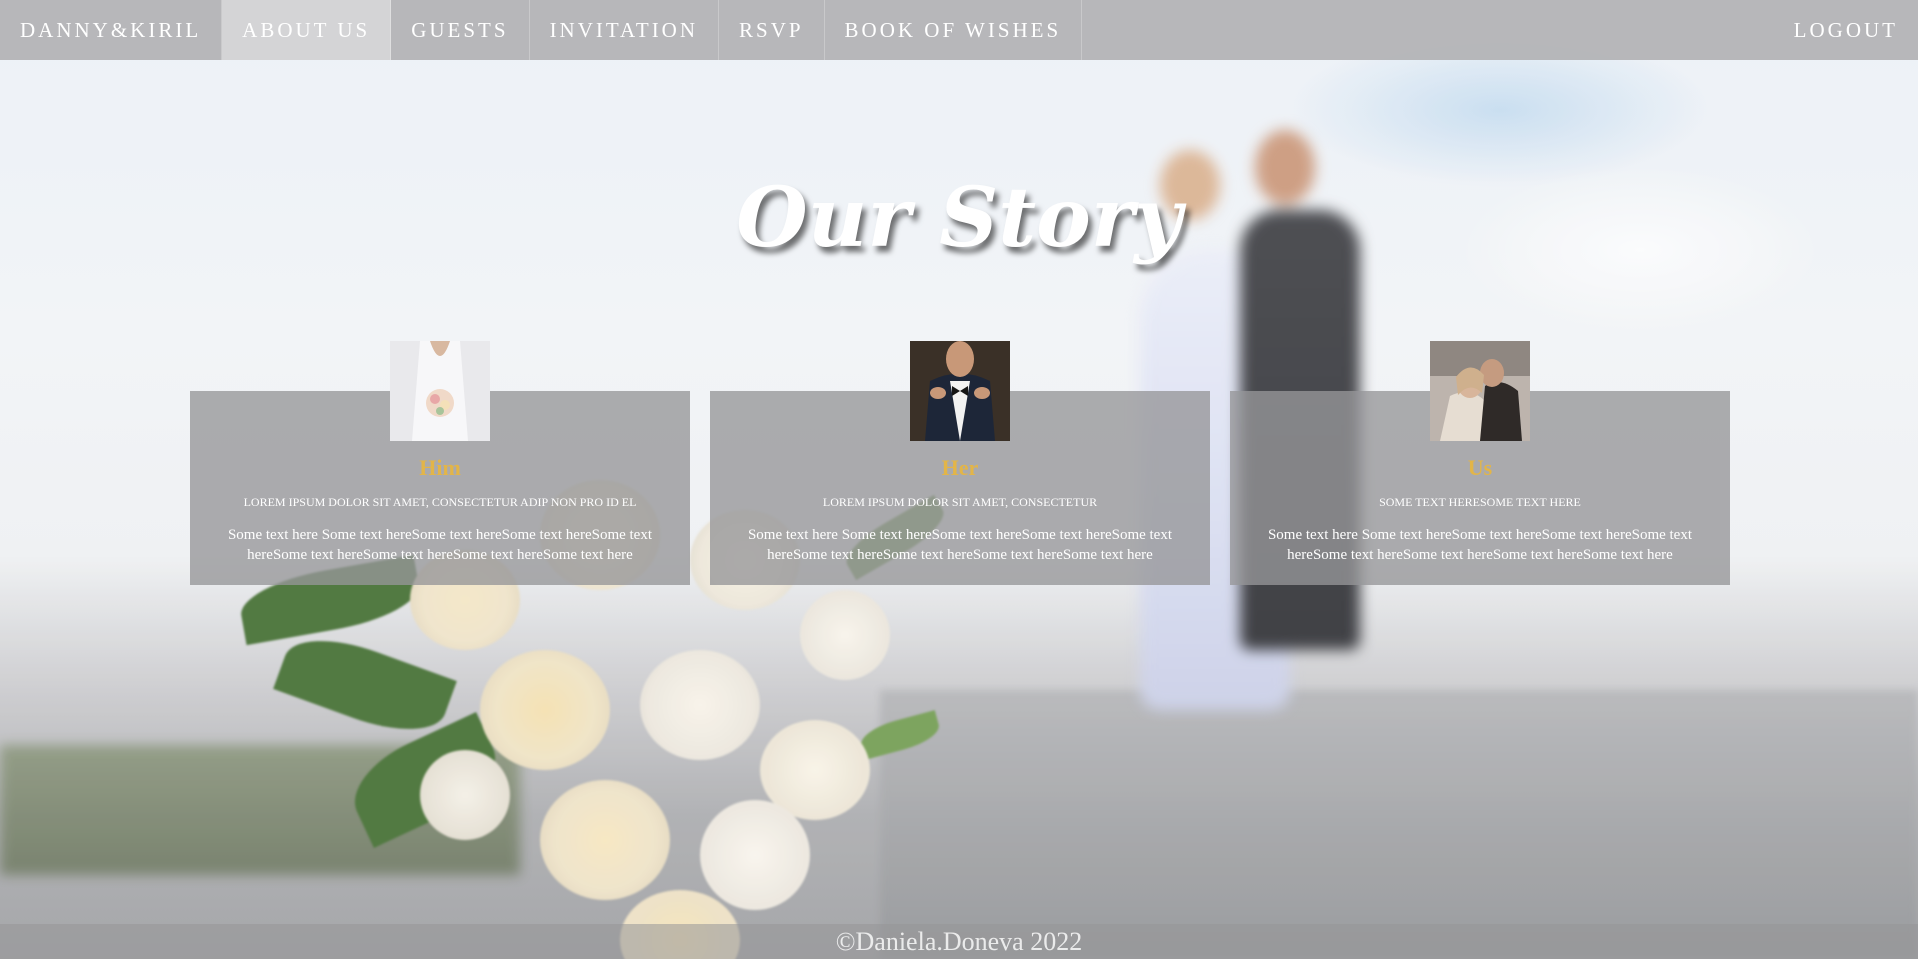 Image resolution: width=1918 pixels, height=959 pixels. I want to click on nav-item-invitation: INVITATION, so click(625, 30).